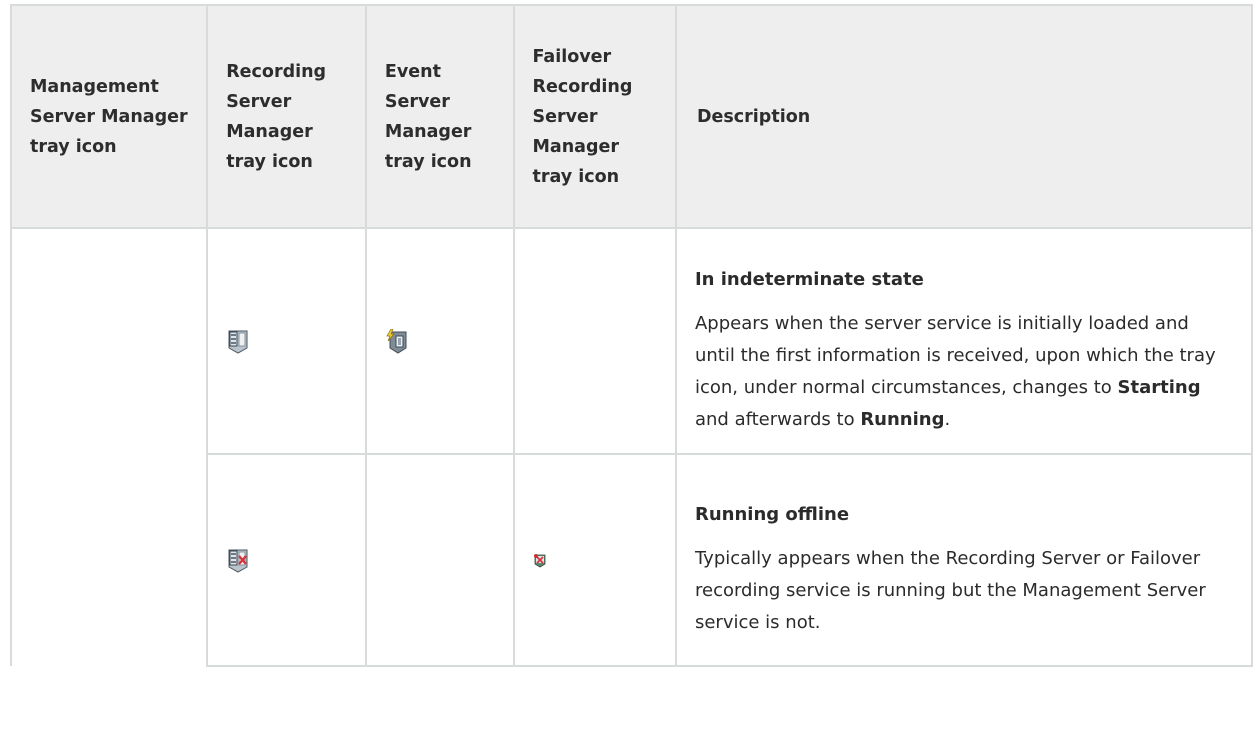  What do you see at coordinates (439, 116) in the screenshot?
I see `header-event-server: Event Server Manager tray icon` at bounding box center [439, 116].